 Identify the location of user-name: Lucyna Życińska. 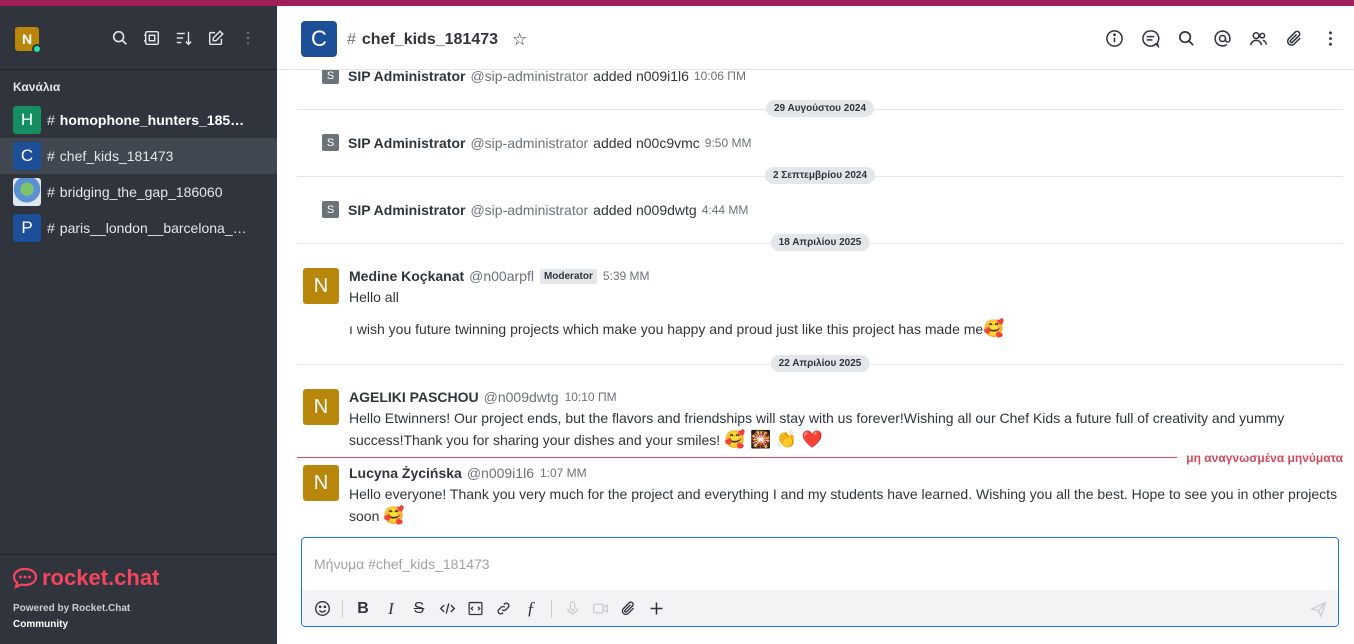
(405, 473).